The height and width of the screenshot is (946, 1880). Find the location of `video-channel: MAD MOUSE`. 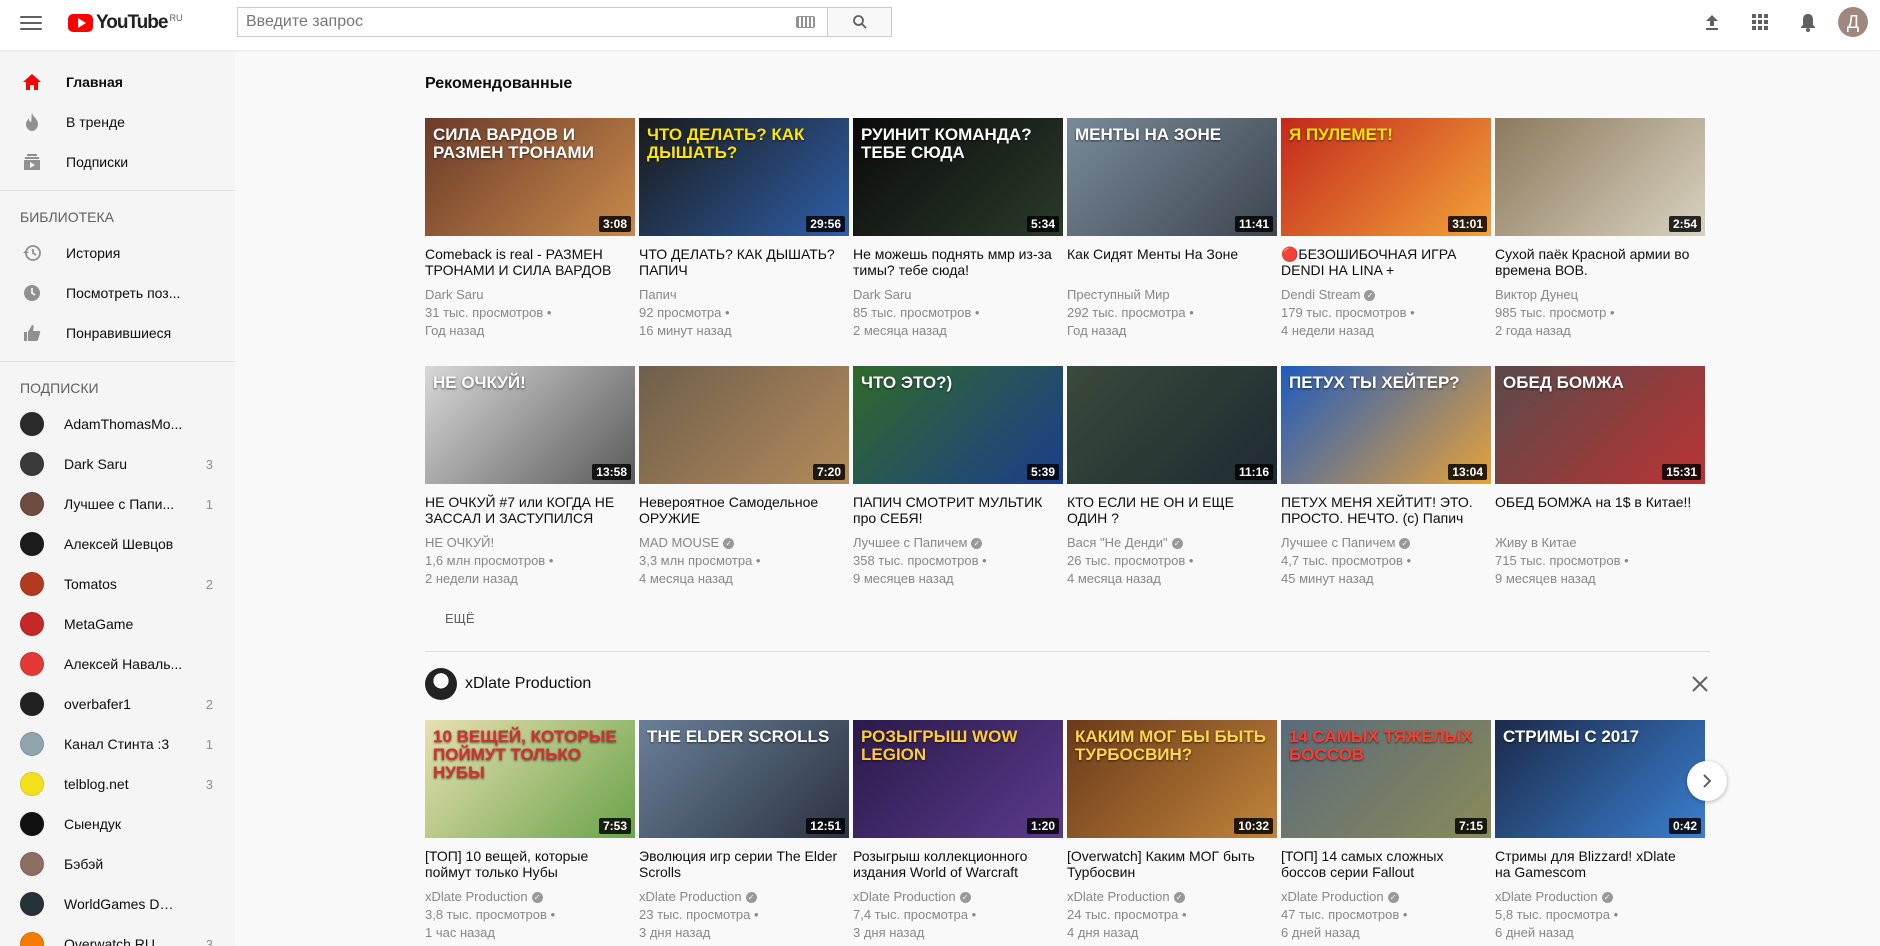

video-channel: MAD MOUSE is located at coordinates (679, 542).